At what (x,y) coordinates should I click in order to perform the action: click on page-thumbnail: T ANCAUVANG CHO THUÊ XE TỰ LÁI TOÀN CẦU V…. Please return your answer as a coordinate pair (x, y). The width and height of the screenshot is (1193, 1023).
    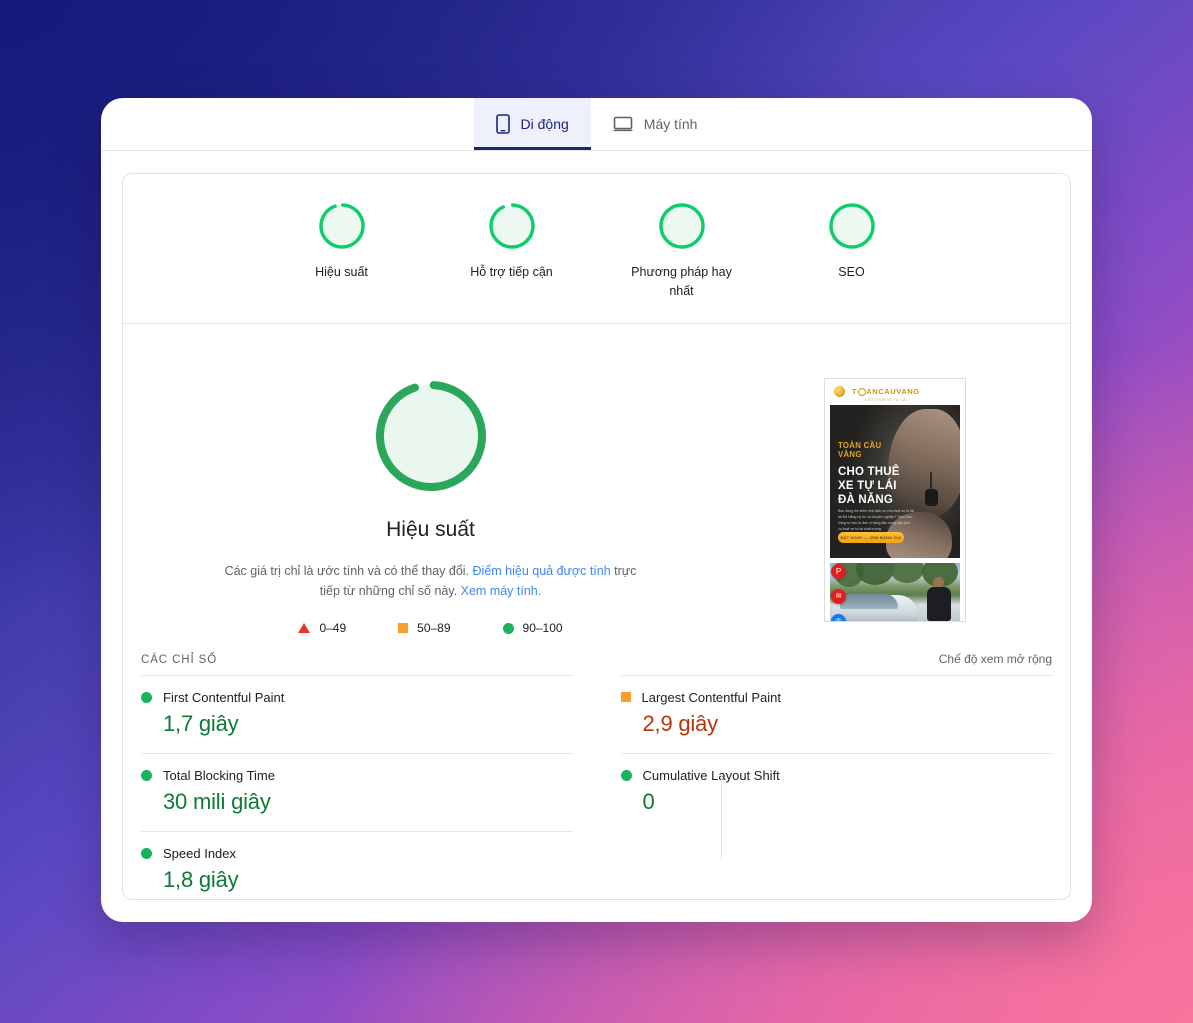
    Looking at the image, I should click on (895, 499).